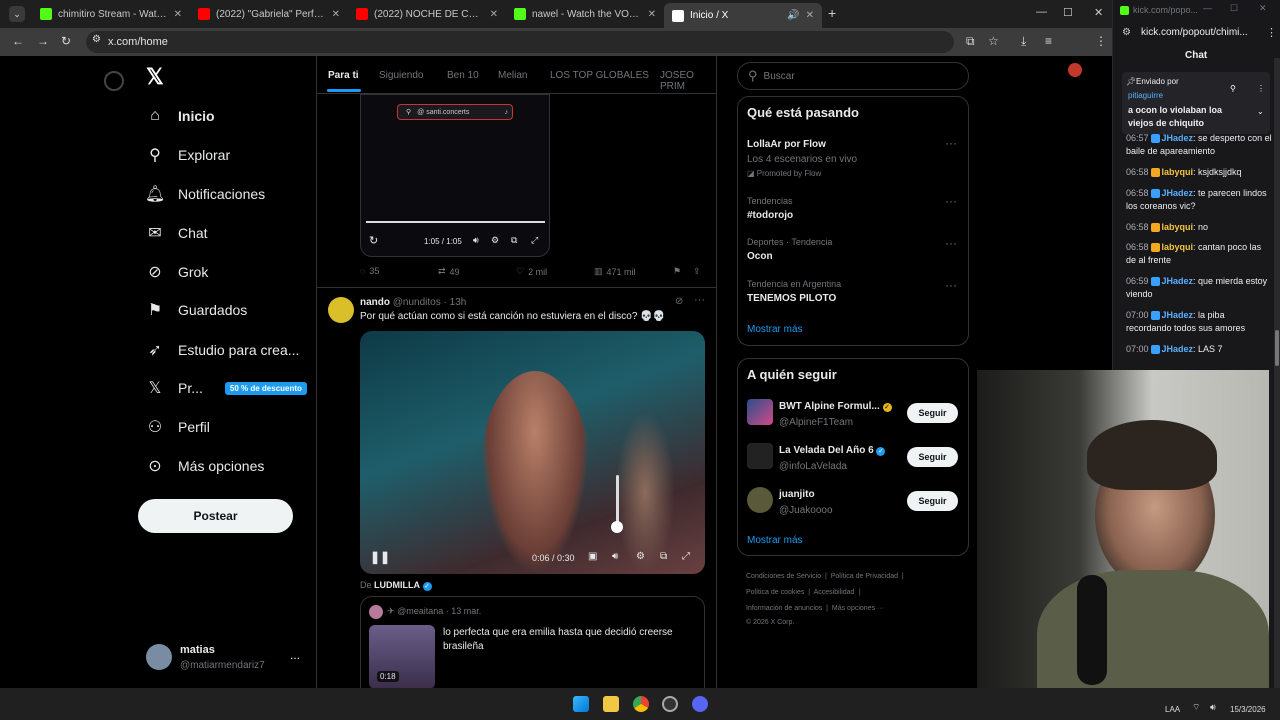  What do you see at coordinates (343, 75) in the screenshot?
I see `tab-for-you: Para ti` at bounding box center [343, 75].